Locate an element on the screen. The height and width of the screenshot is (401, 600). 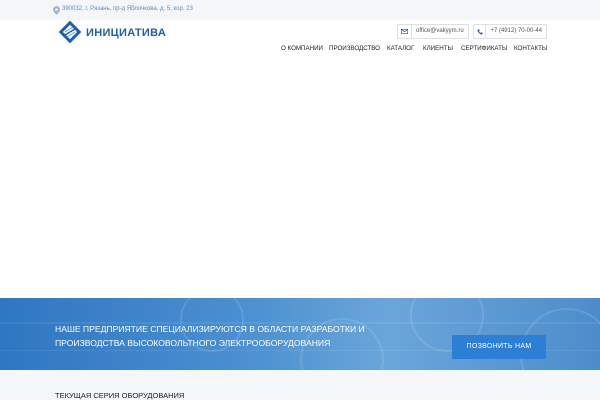
nav-item-contacts: КОНТАКТЫ is located at coordinates (530, 49).